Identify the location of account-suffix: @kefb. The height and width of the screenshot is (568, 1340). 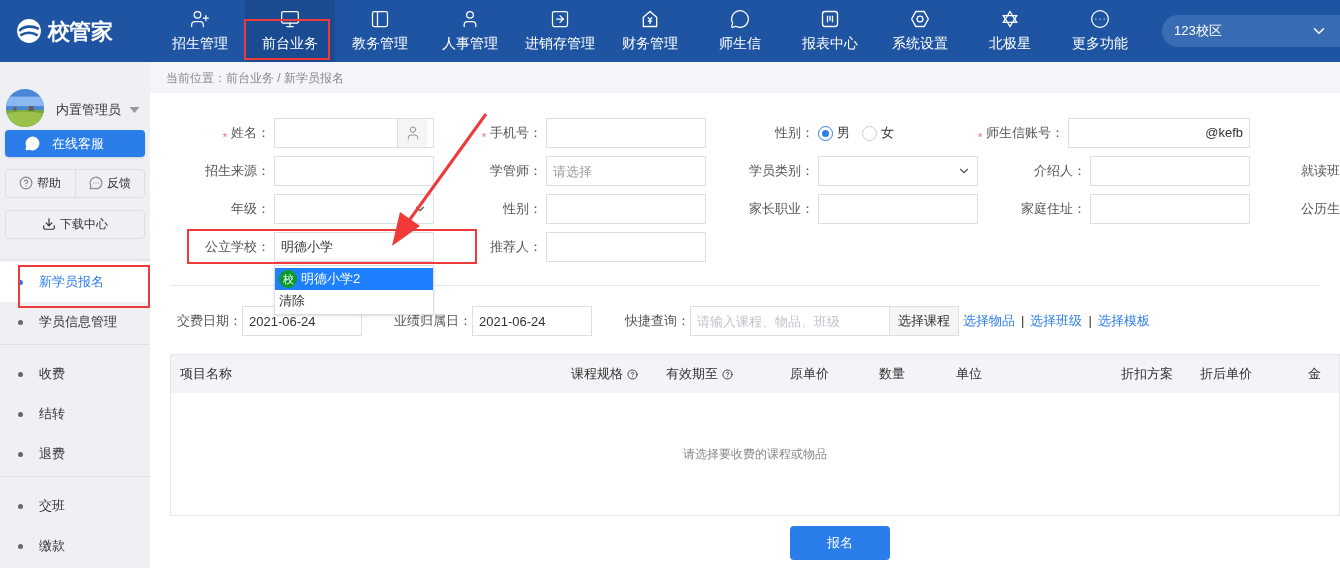
(1224, 133).